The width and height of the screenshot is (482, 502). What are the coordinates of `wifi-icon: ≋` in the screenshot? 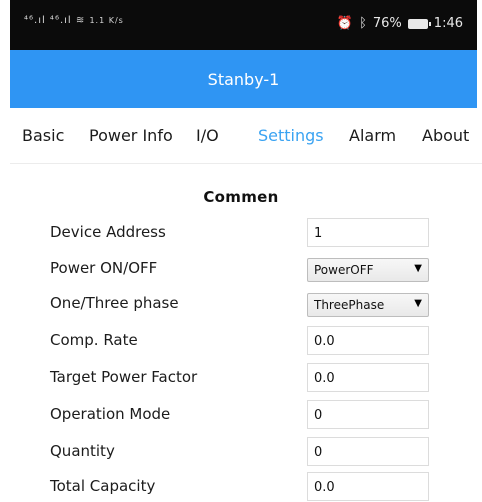 It's located at (82, 20).